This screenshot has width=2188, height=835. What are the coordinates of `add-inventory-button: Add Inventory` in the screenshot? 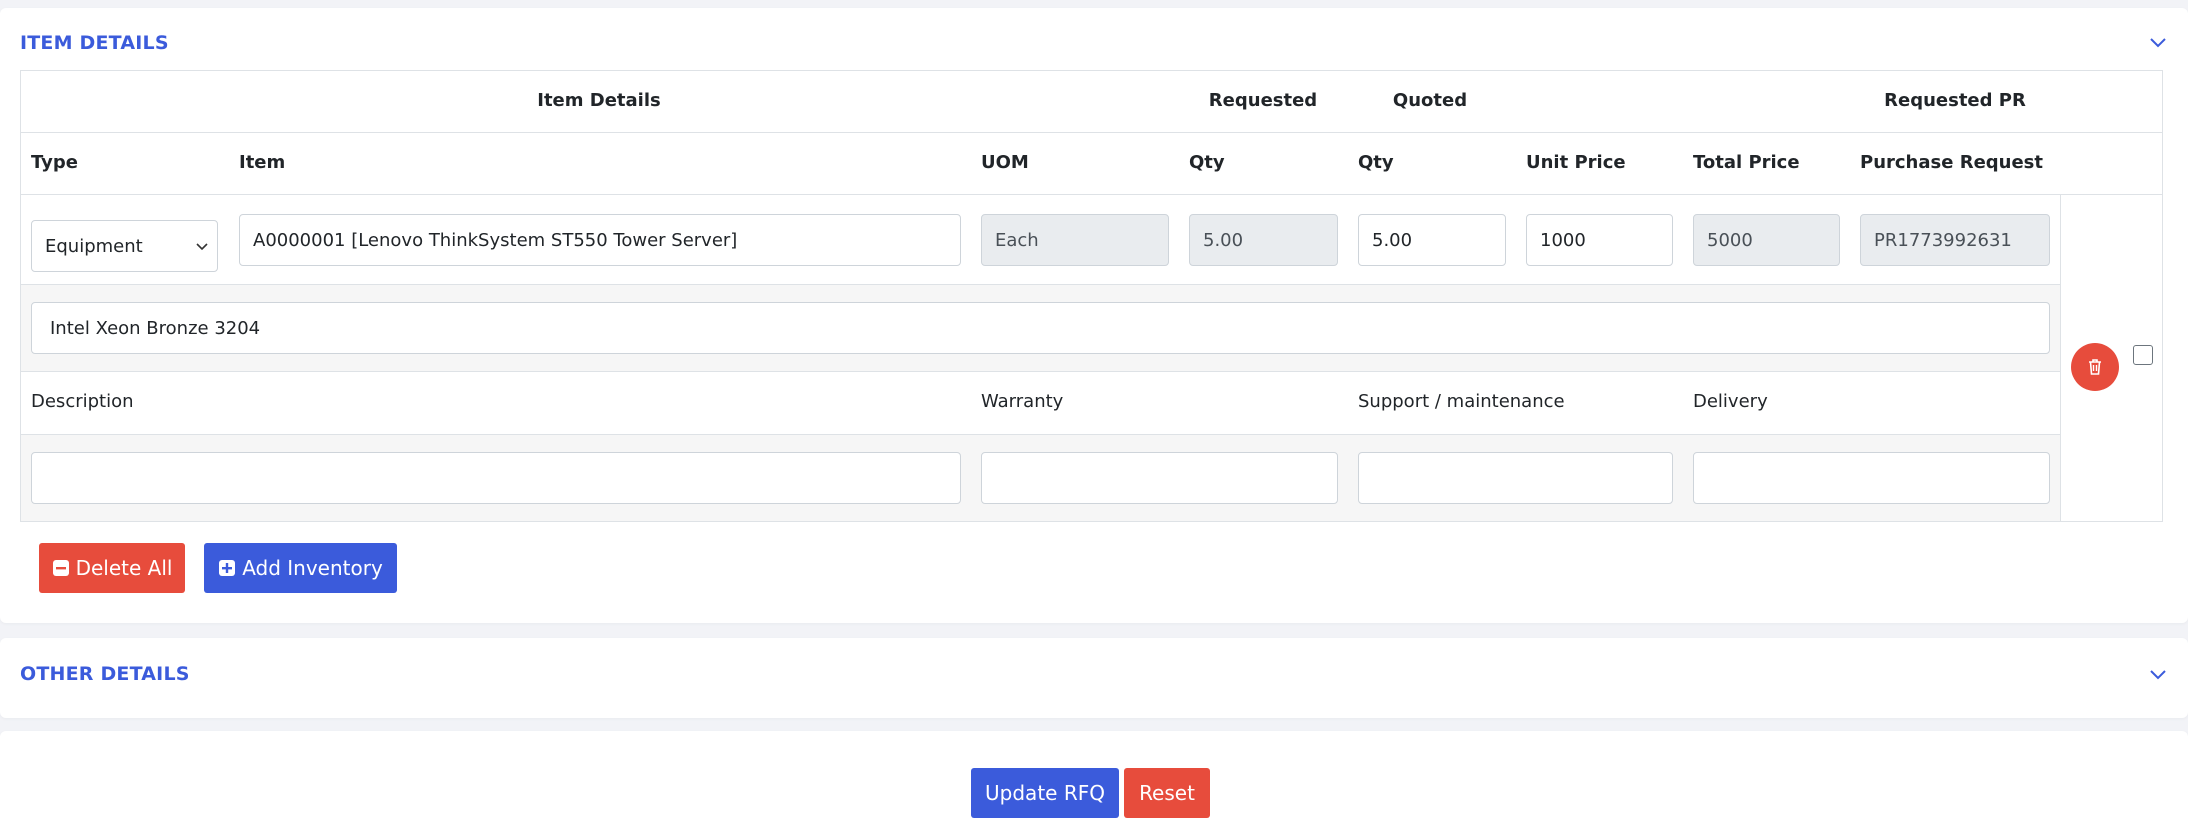 It's located at (300, 568).